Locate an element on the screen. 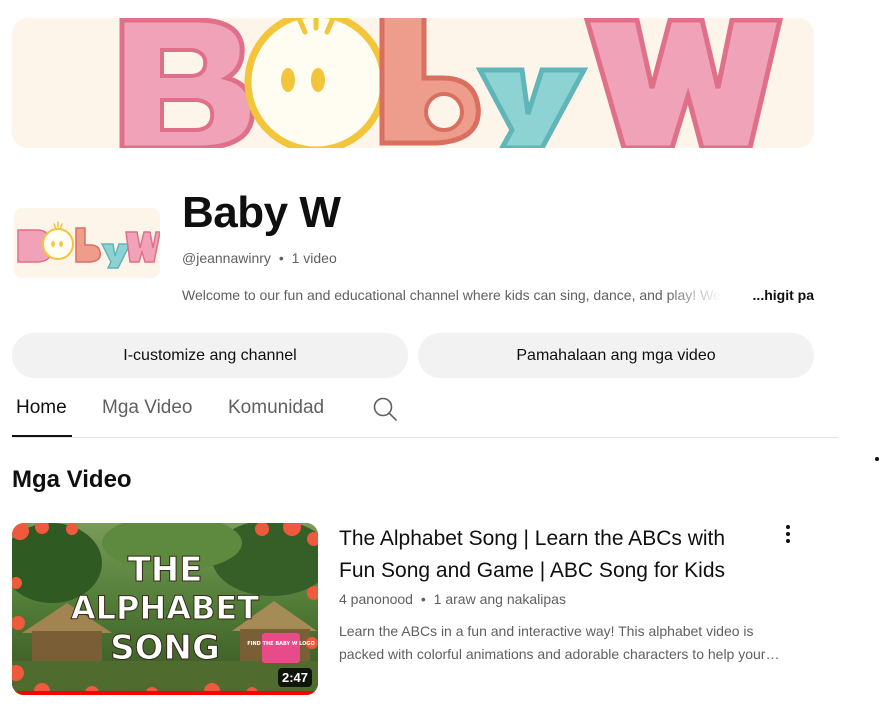 This screenshot has width=882, height=712. banner-logo is located at coordinates (451, 83).